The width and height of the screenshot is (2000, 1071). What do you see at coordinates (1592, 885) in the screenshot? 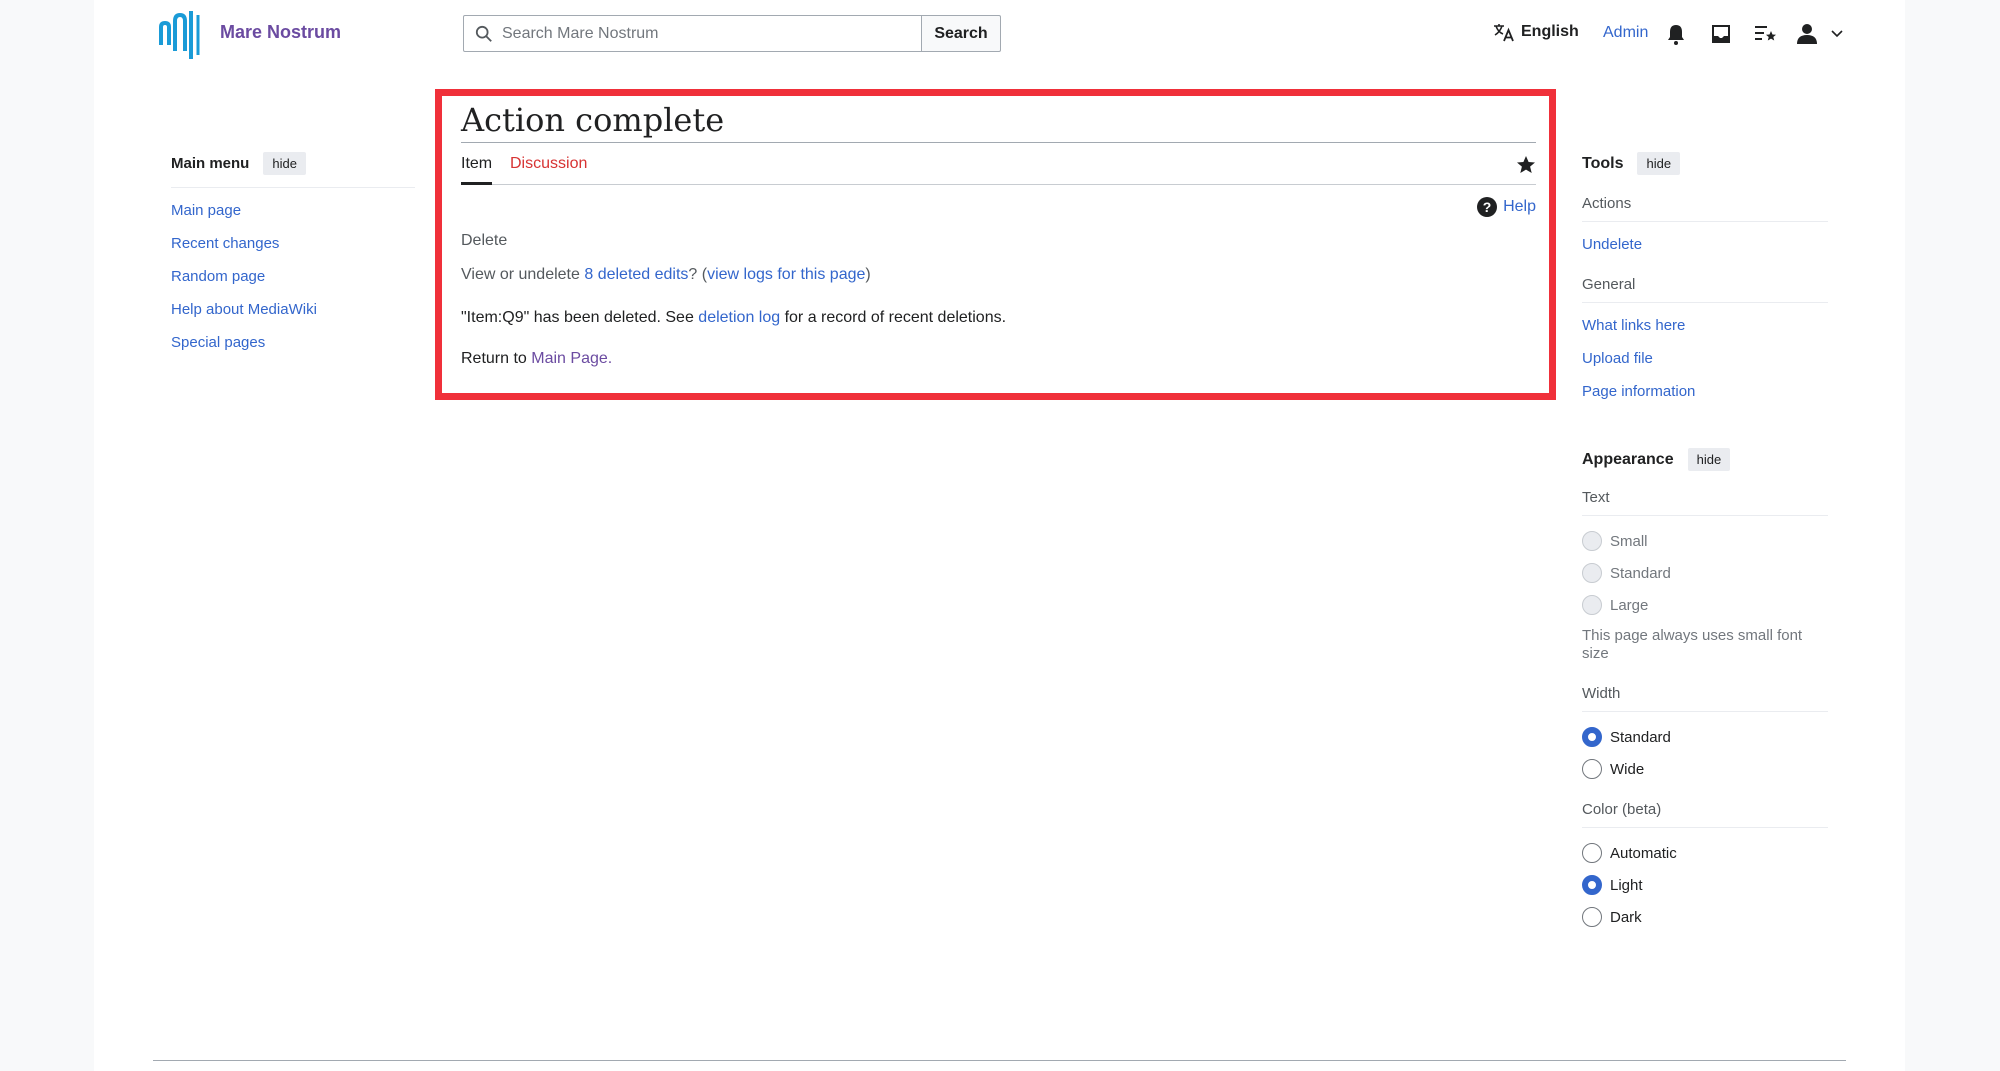
I see `color-light-radio` at bounding box center [1592, 885].